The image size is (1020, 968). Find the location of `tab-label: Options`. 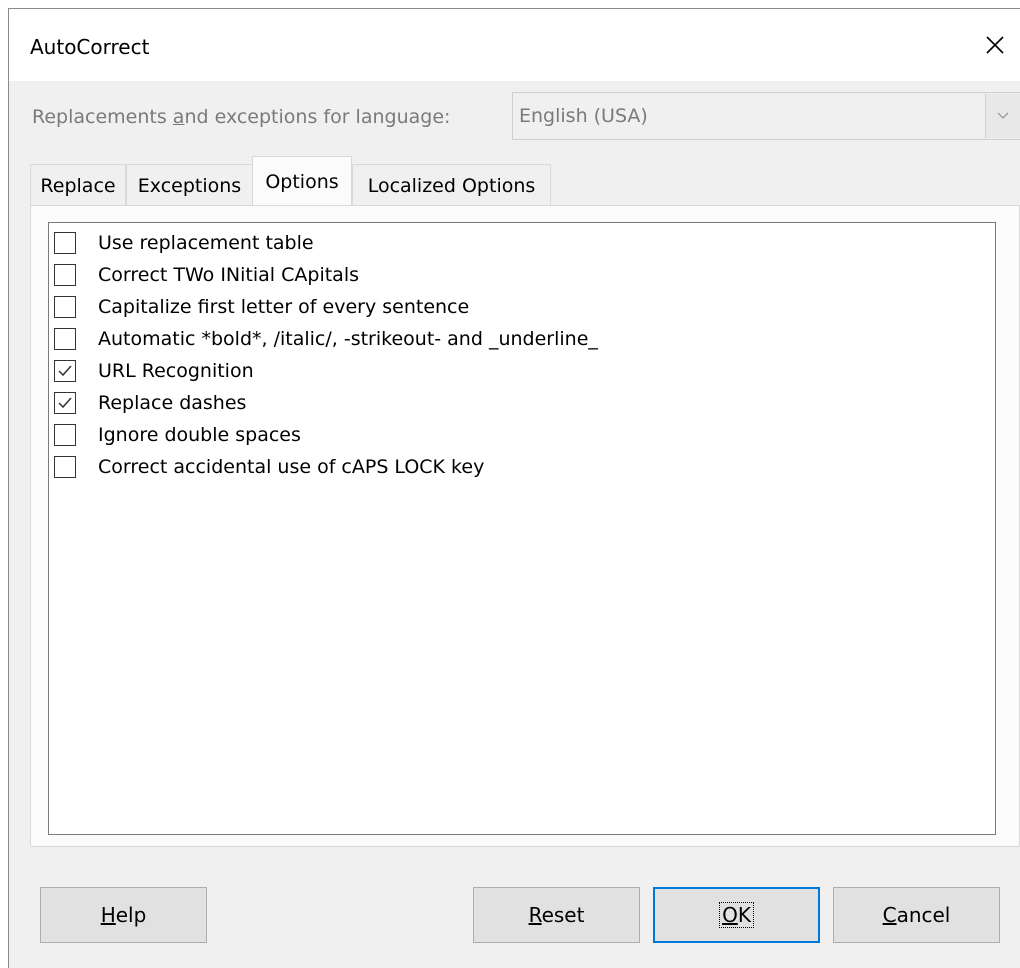

tab-label: Options is located at coordinates (302, 181).